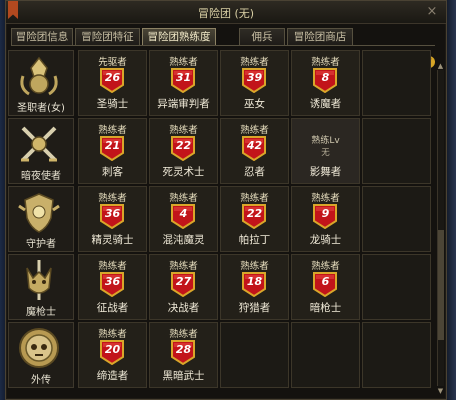 This screenshot has height=400, width=456. I want to click on character-cell: 熟练Lv 无影舞者, so click(325, 151).